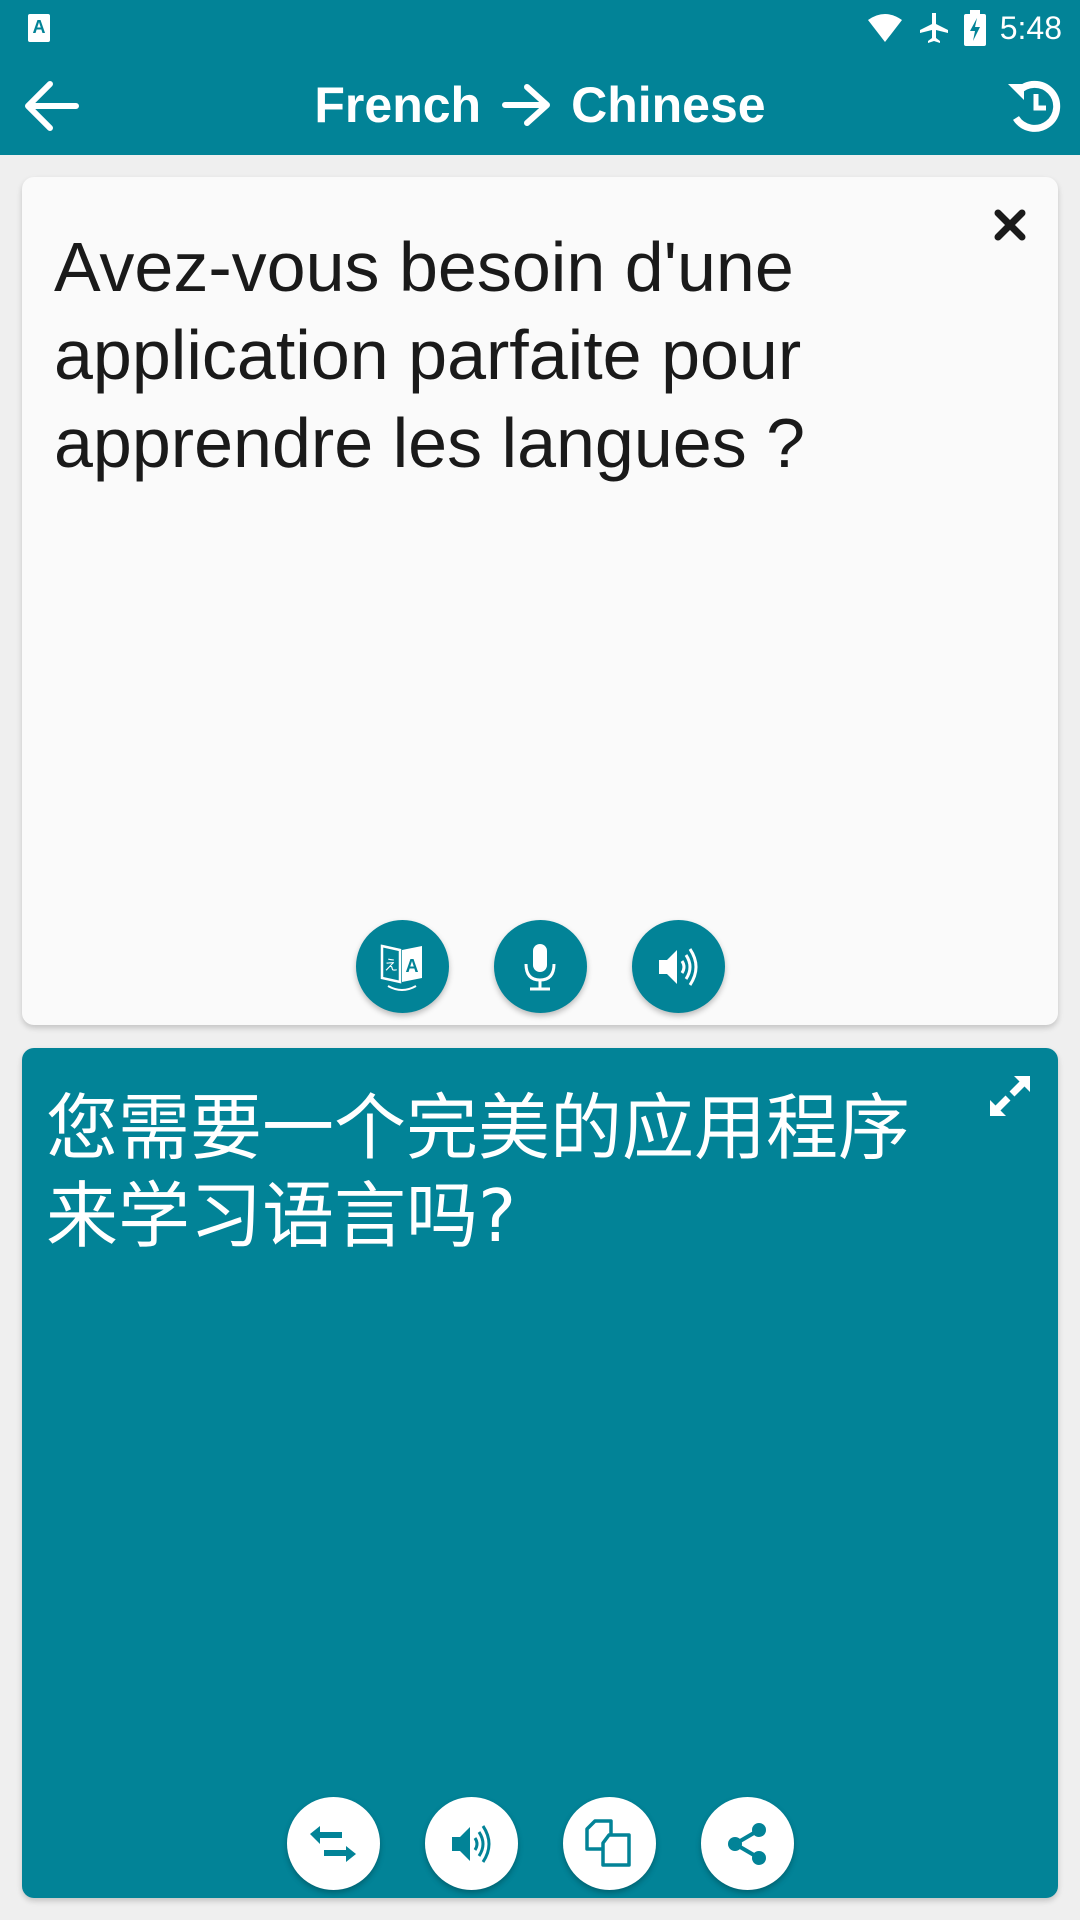 The height and width of the screenshot is (1920, 1080). I want to click on share-icon, so click(747, 1843).